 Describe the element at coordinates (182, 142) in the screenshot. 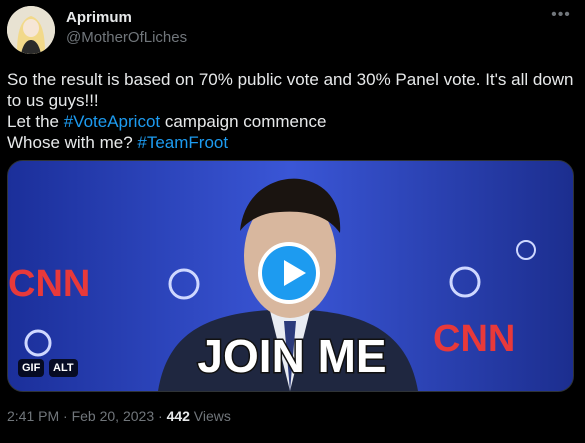

I see `hashtag-teamfroot: #TeamFroot` at that location.